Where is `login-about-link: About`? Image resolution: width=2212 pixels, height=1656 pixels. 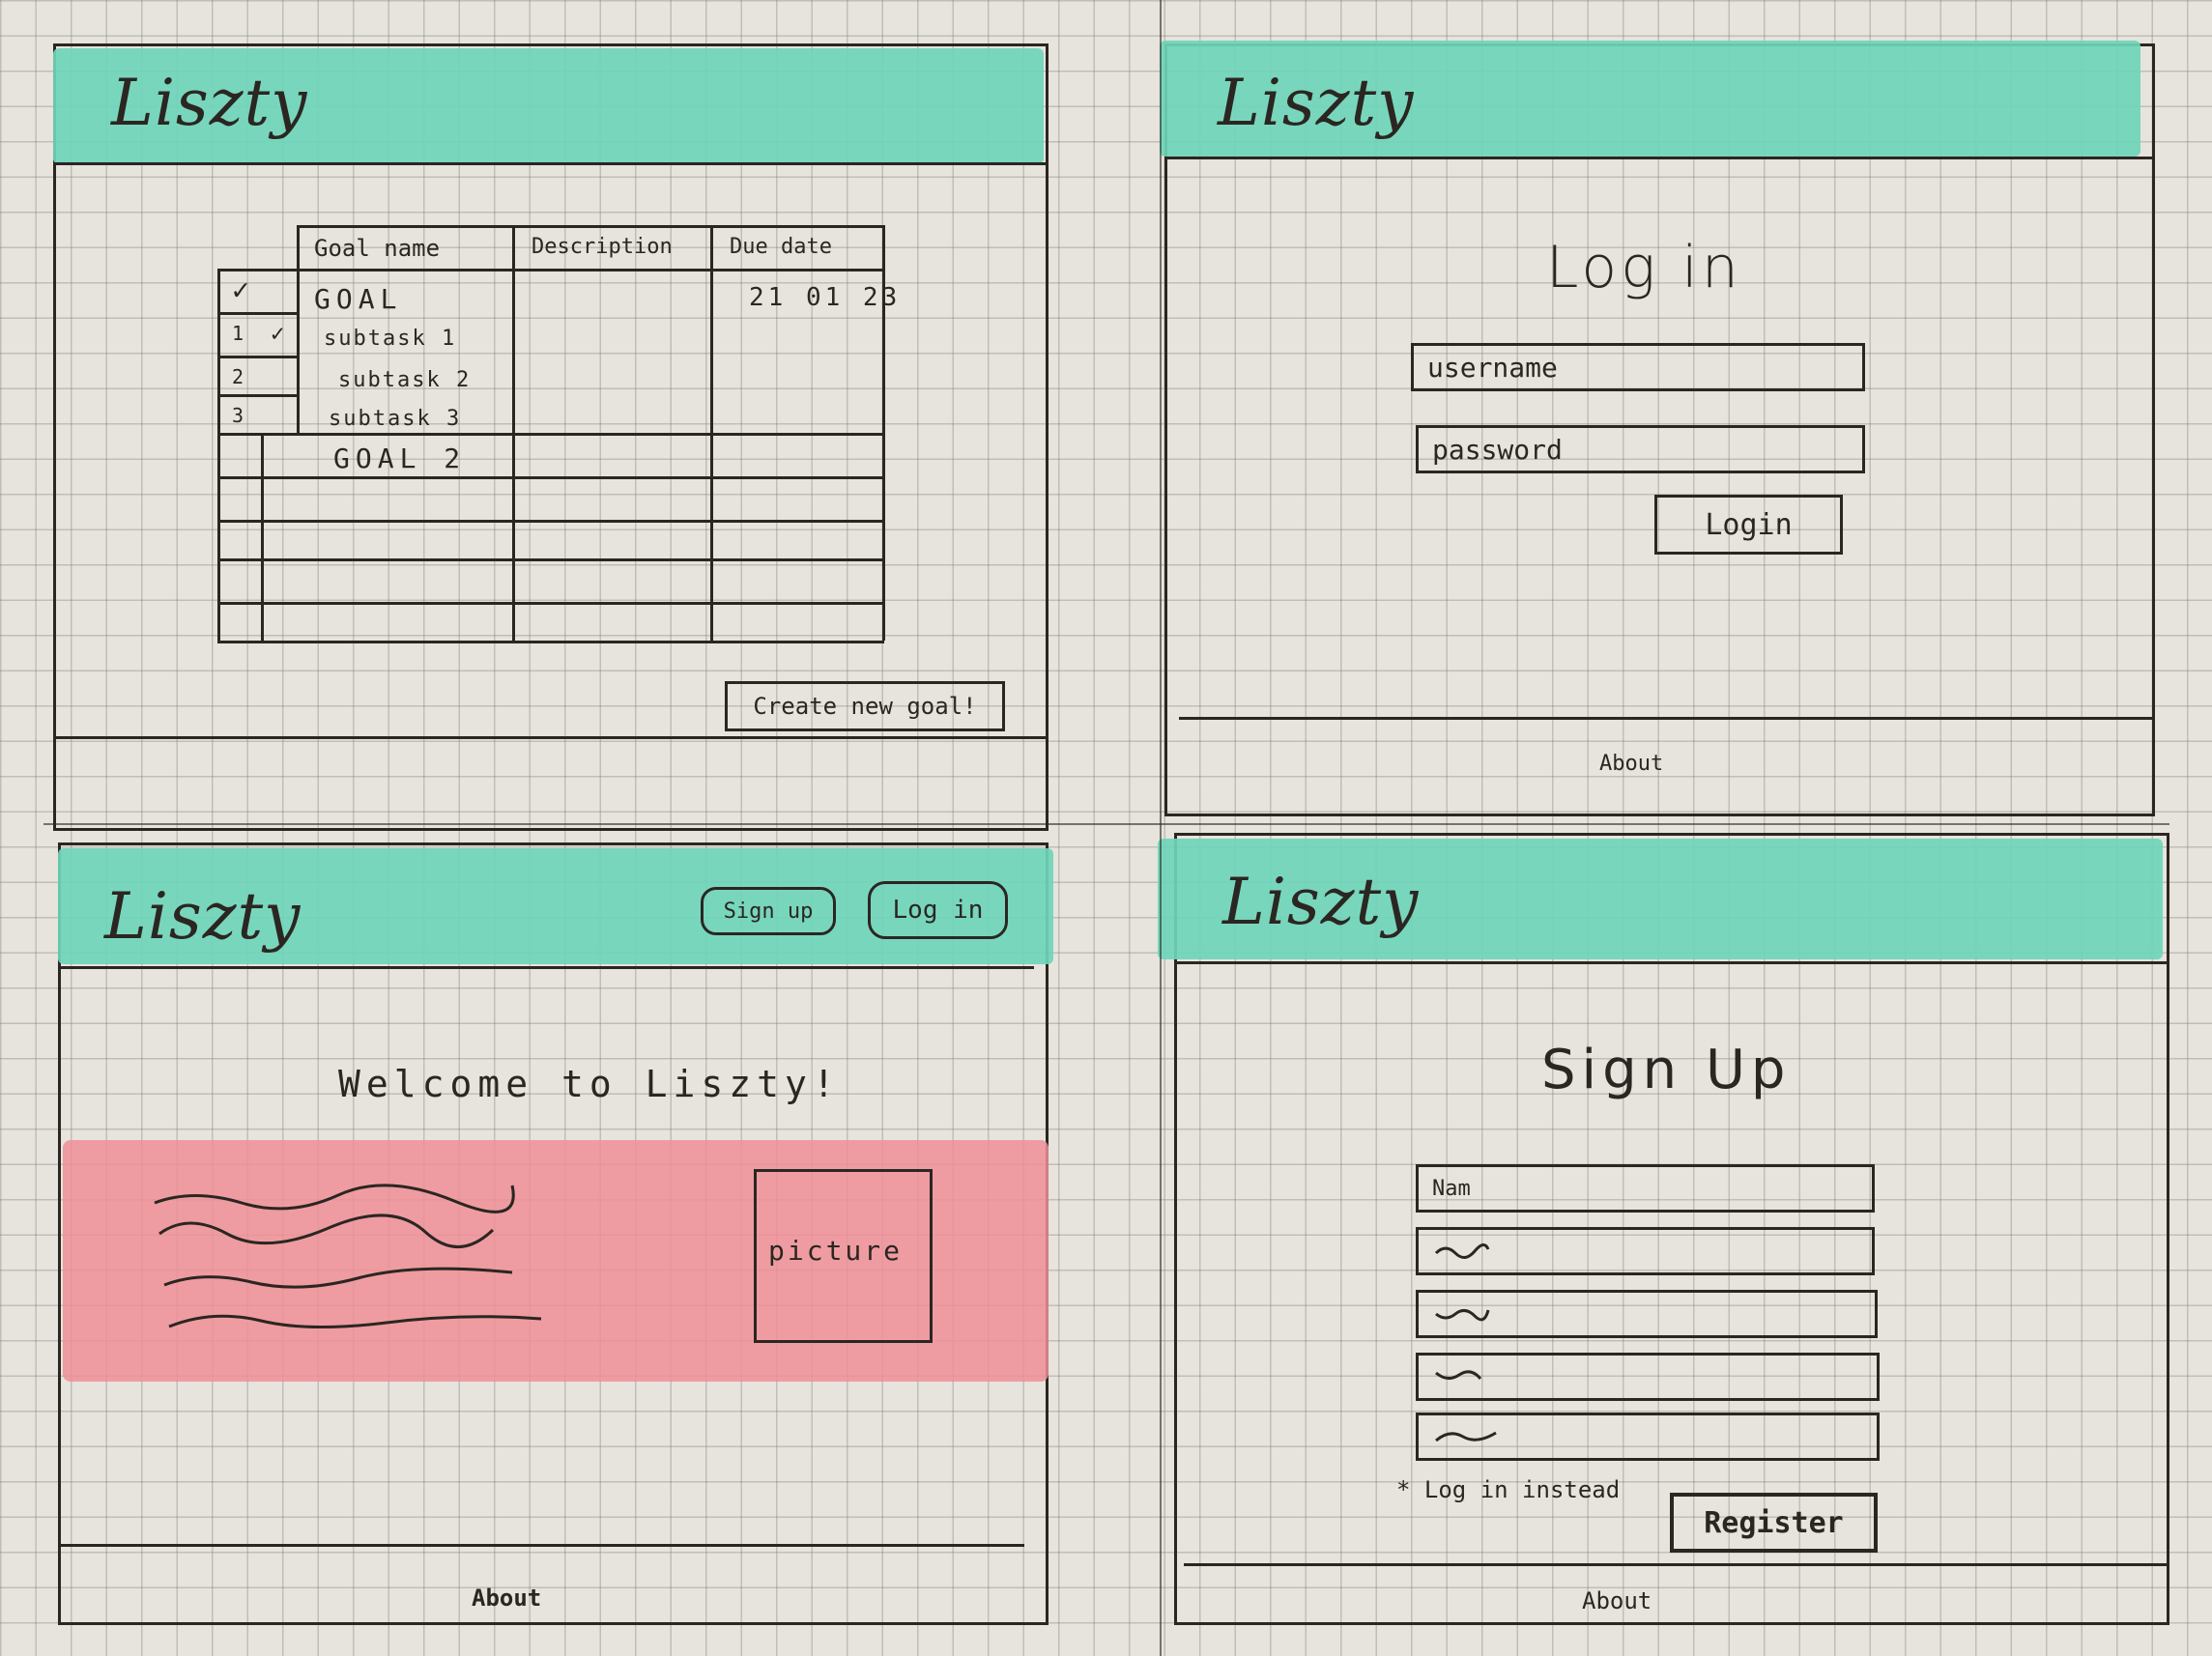
login-about-link: About is located at coordinates (1631, 764).